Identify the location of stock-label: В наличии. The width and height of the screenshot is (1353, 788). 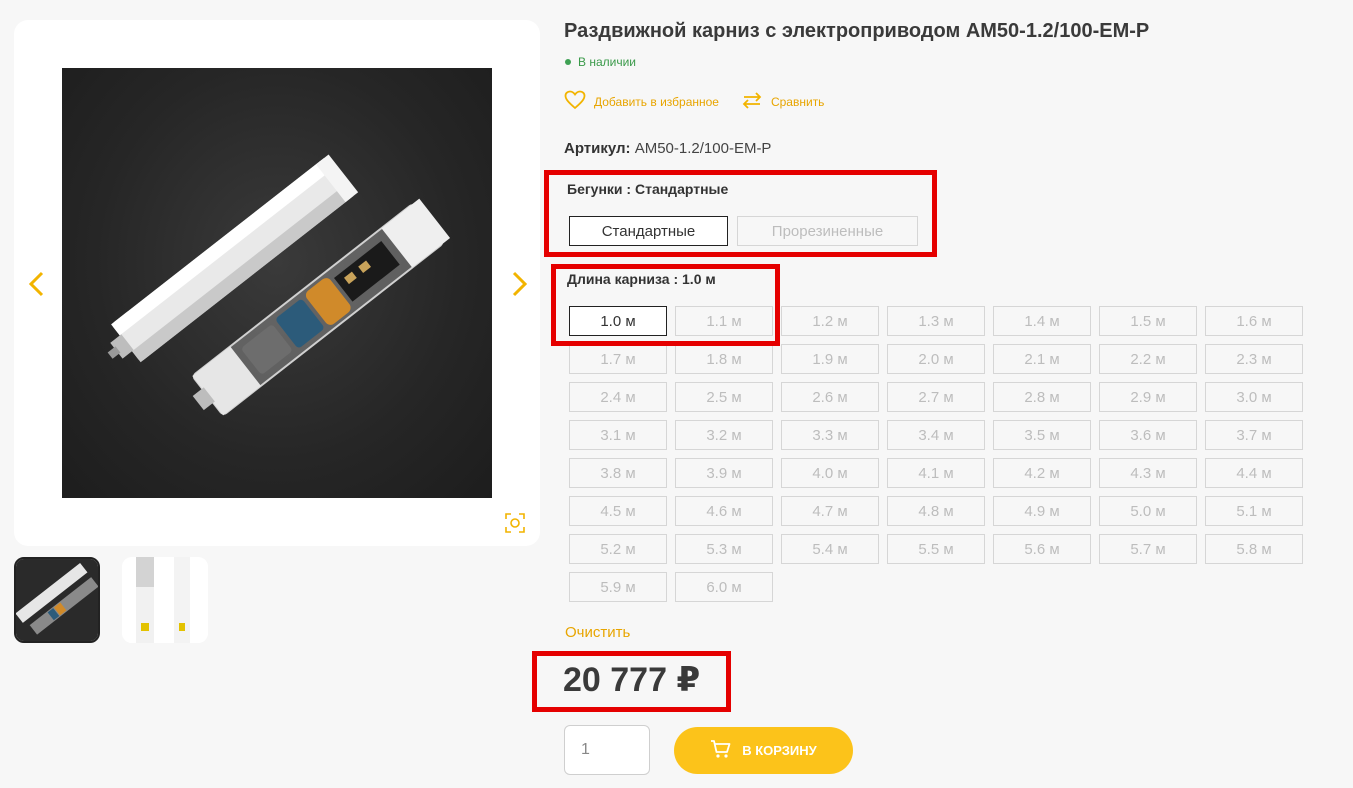
(607, 62).